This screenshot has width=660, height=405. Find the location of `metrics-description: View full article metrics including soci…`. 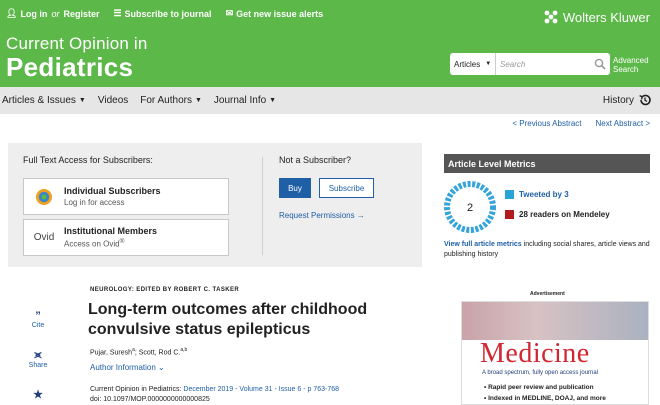

metrics-description: View full article metrics including soci… is located at coordinates (549, 250).